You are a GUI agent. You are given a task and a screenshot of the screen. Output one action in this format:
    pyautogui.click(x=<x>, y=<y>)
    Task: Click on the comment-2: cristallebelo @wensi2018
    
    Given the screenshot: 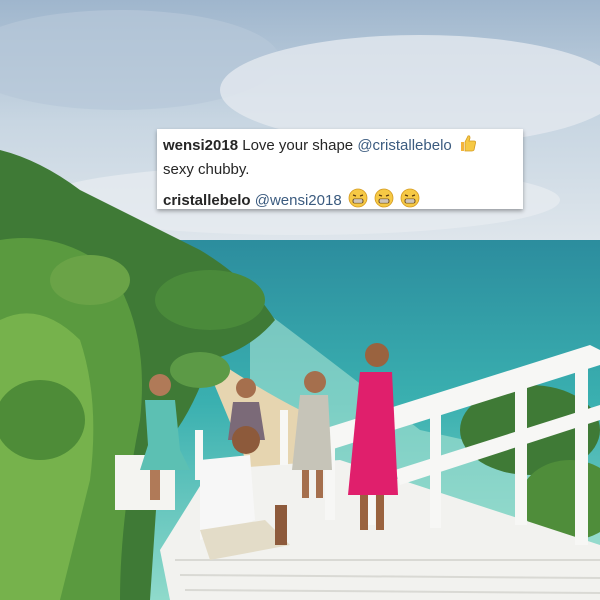 What is the action you would take?
    pyautogui.click(x=340, y=201)
    